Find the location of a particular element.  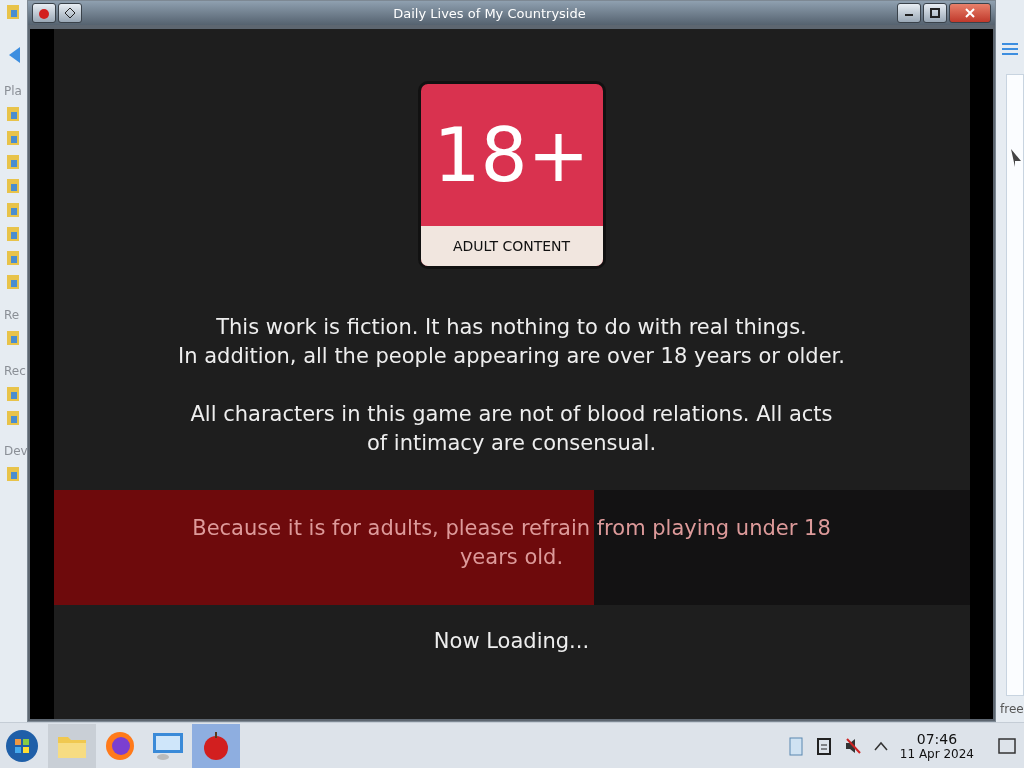

notes-icon is located at coordinates (823, 745).